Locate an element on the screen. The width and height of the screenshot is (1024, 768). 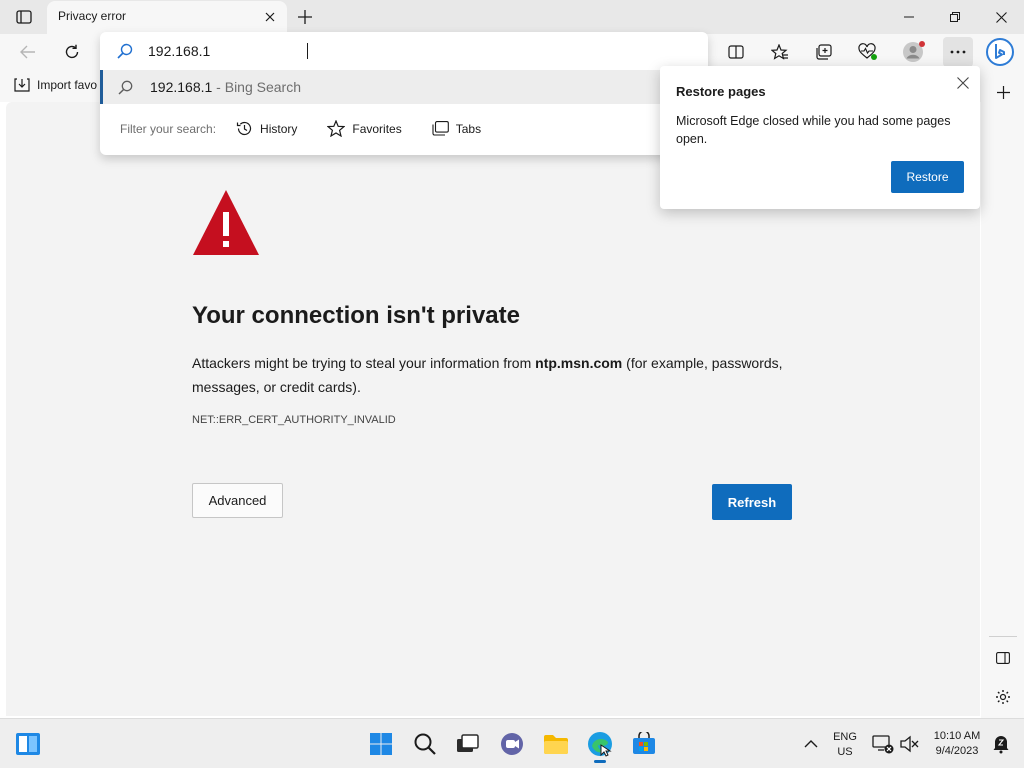
filter-tabs: Tabs is located at coordinates (456, 128).